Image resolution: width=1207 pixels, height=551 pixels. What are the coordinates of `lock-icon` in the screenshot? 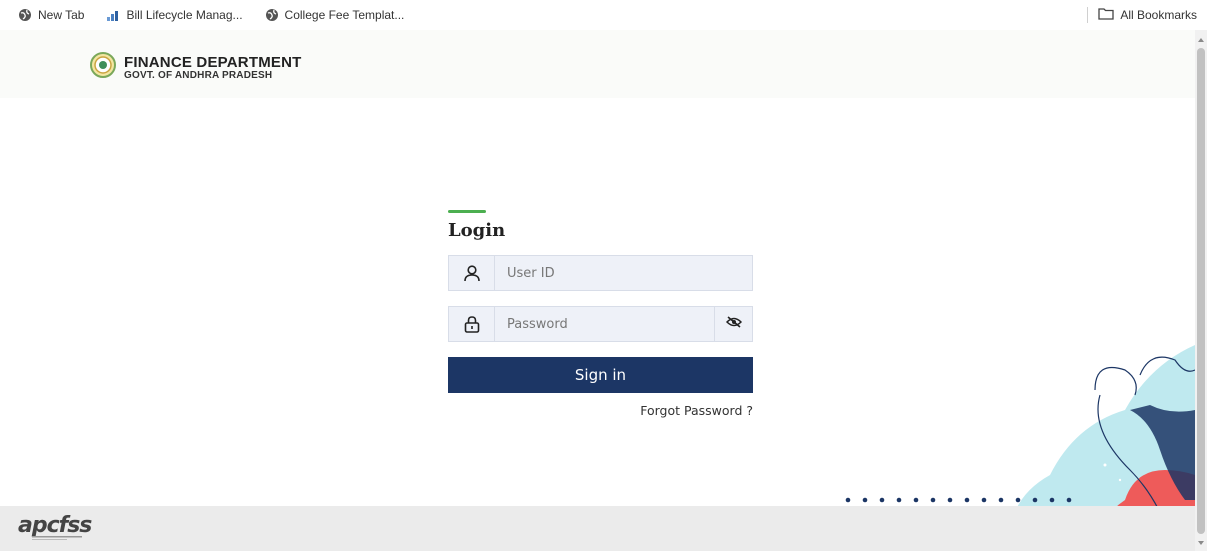 It's located at (472, 324).